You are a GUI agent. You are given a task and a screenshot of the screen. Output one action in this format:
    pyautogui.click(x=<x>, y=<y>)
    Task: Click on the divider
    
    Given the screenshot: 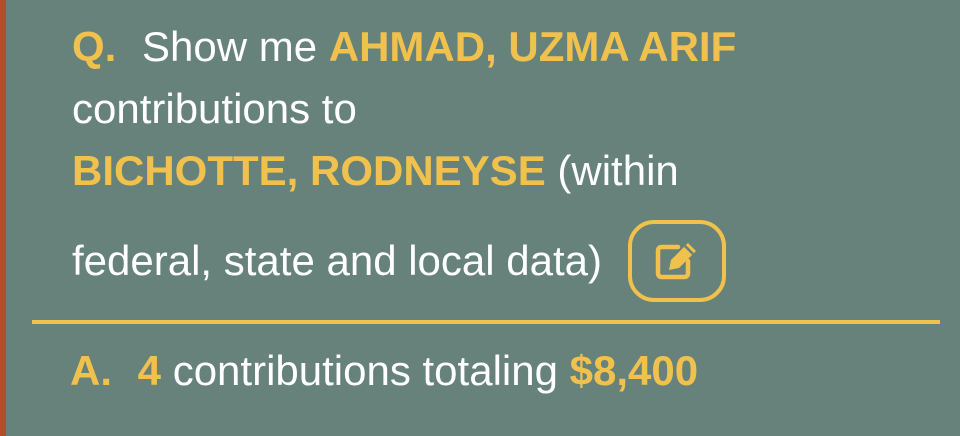 What is the action you would take?
    pyautogui.click(x=486, y=322)
    